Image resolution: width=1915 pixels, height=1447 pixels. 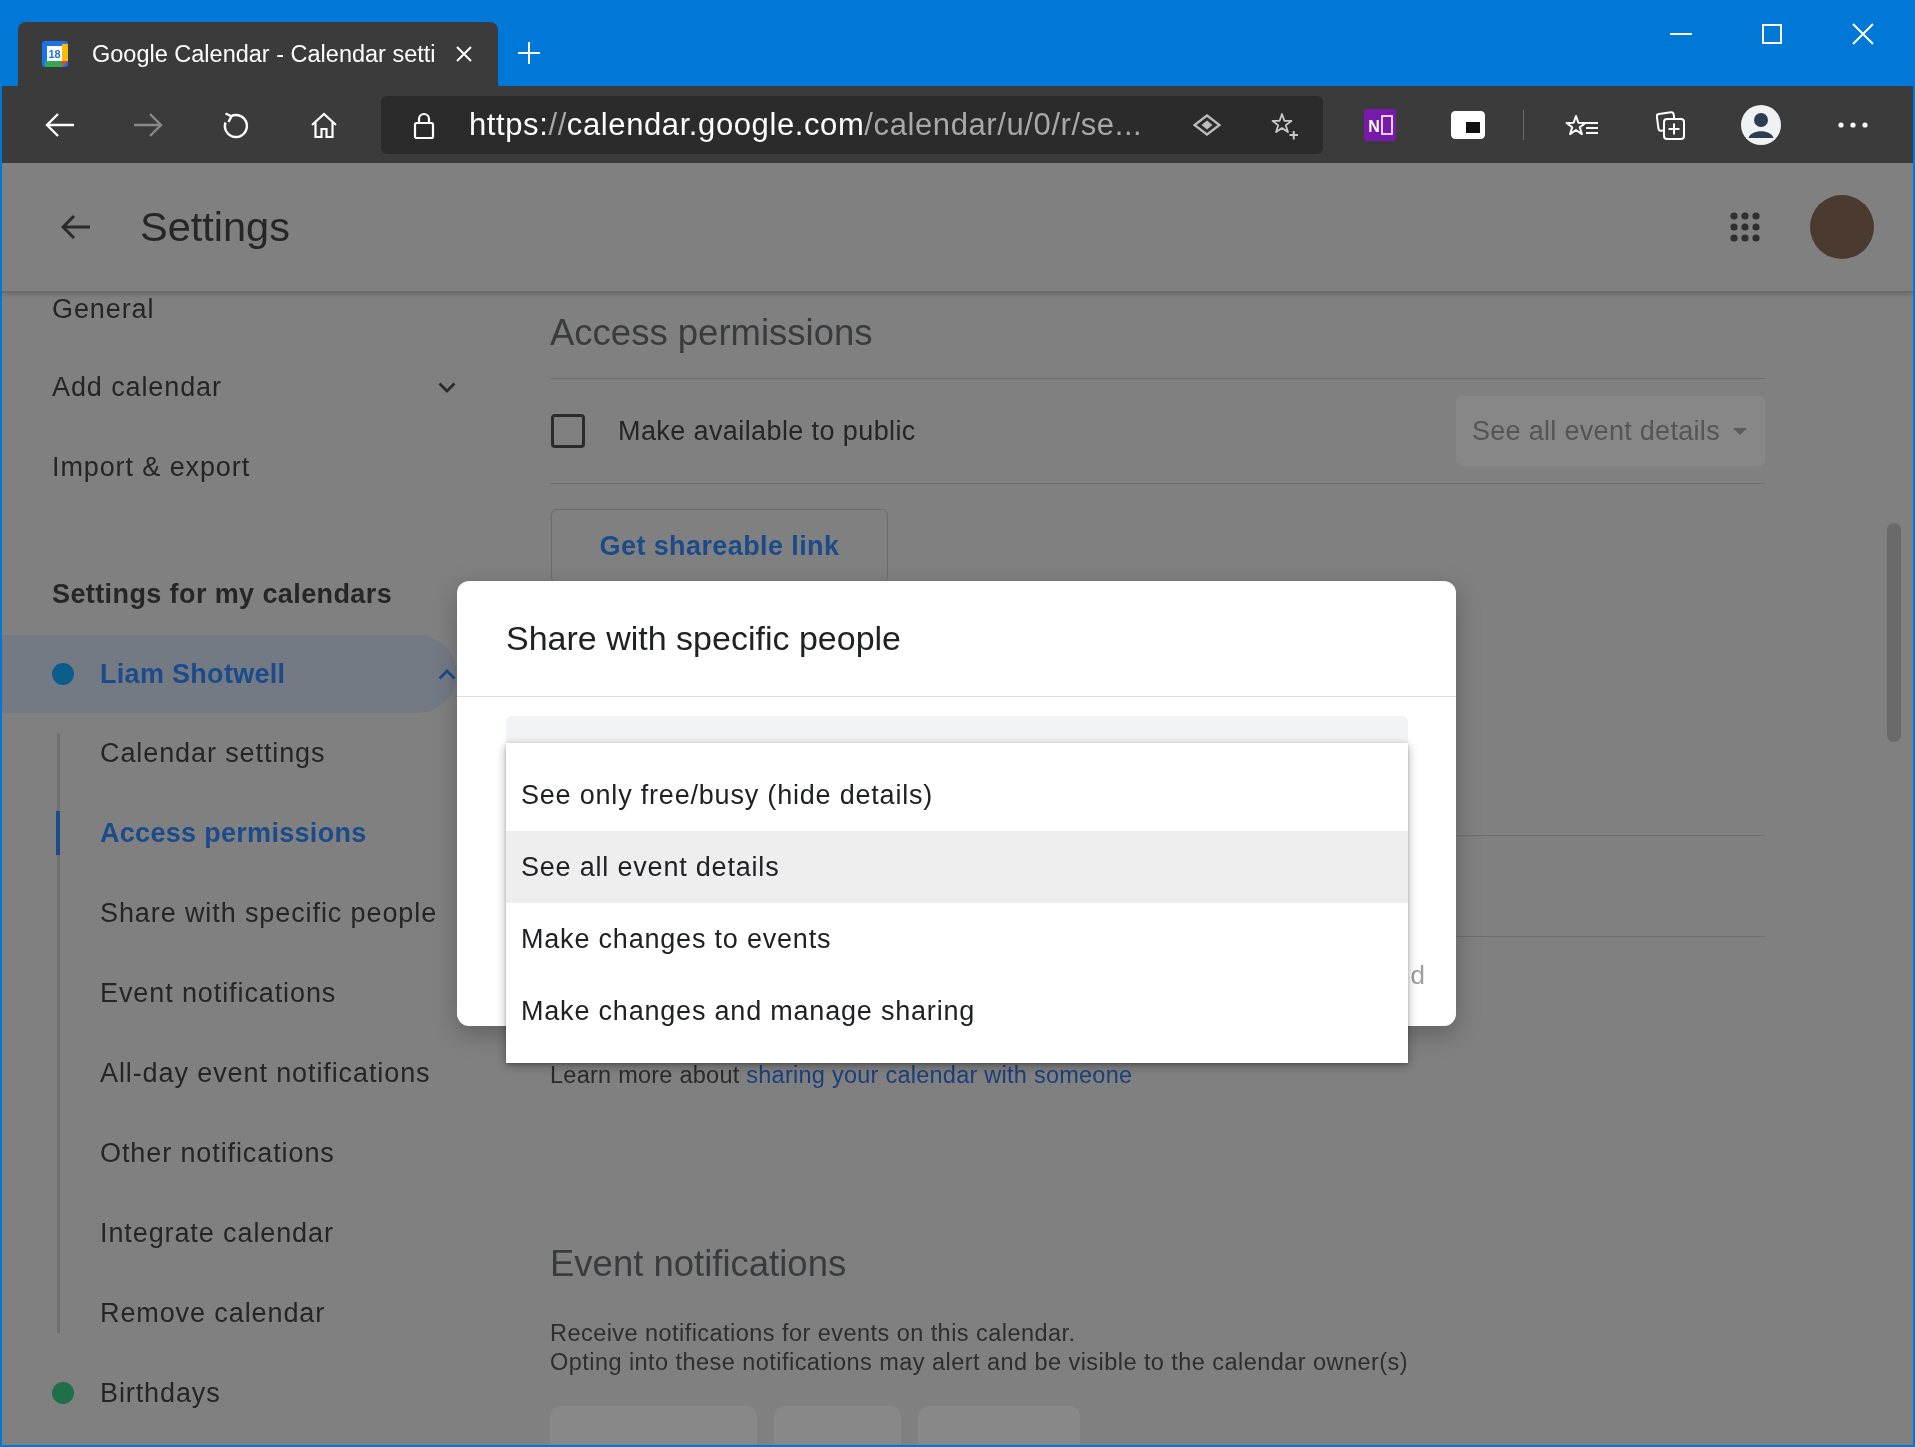 I want to click on dialog-title: Share with specific people, so click(x=703, y=638).